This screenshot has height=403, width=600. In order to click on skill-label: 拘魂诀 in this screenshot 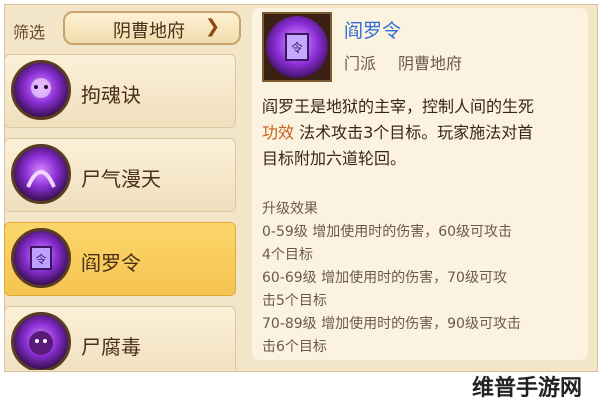, I will do `click(111, 95)`.